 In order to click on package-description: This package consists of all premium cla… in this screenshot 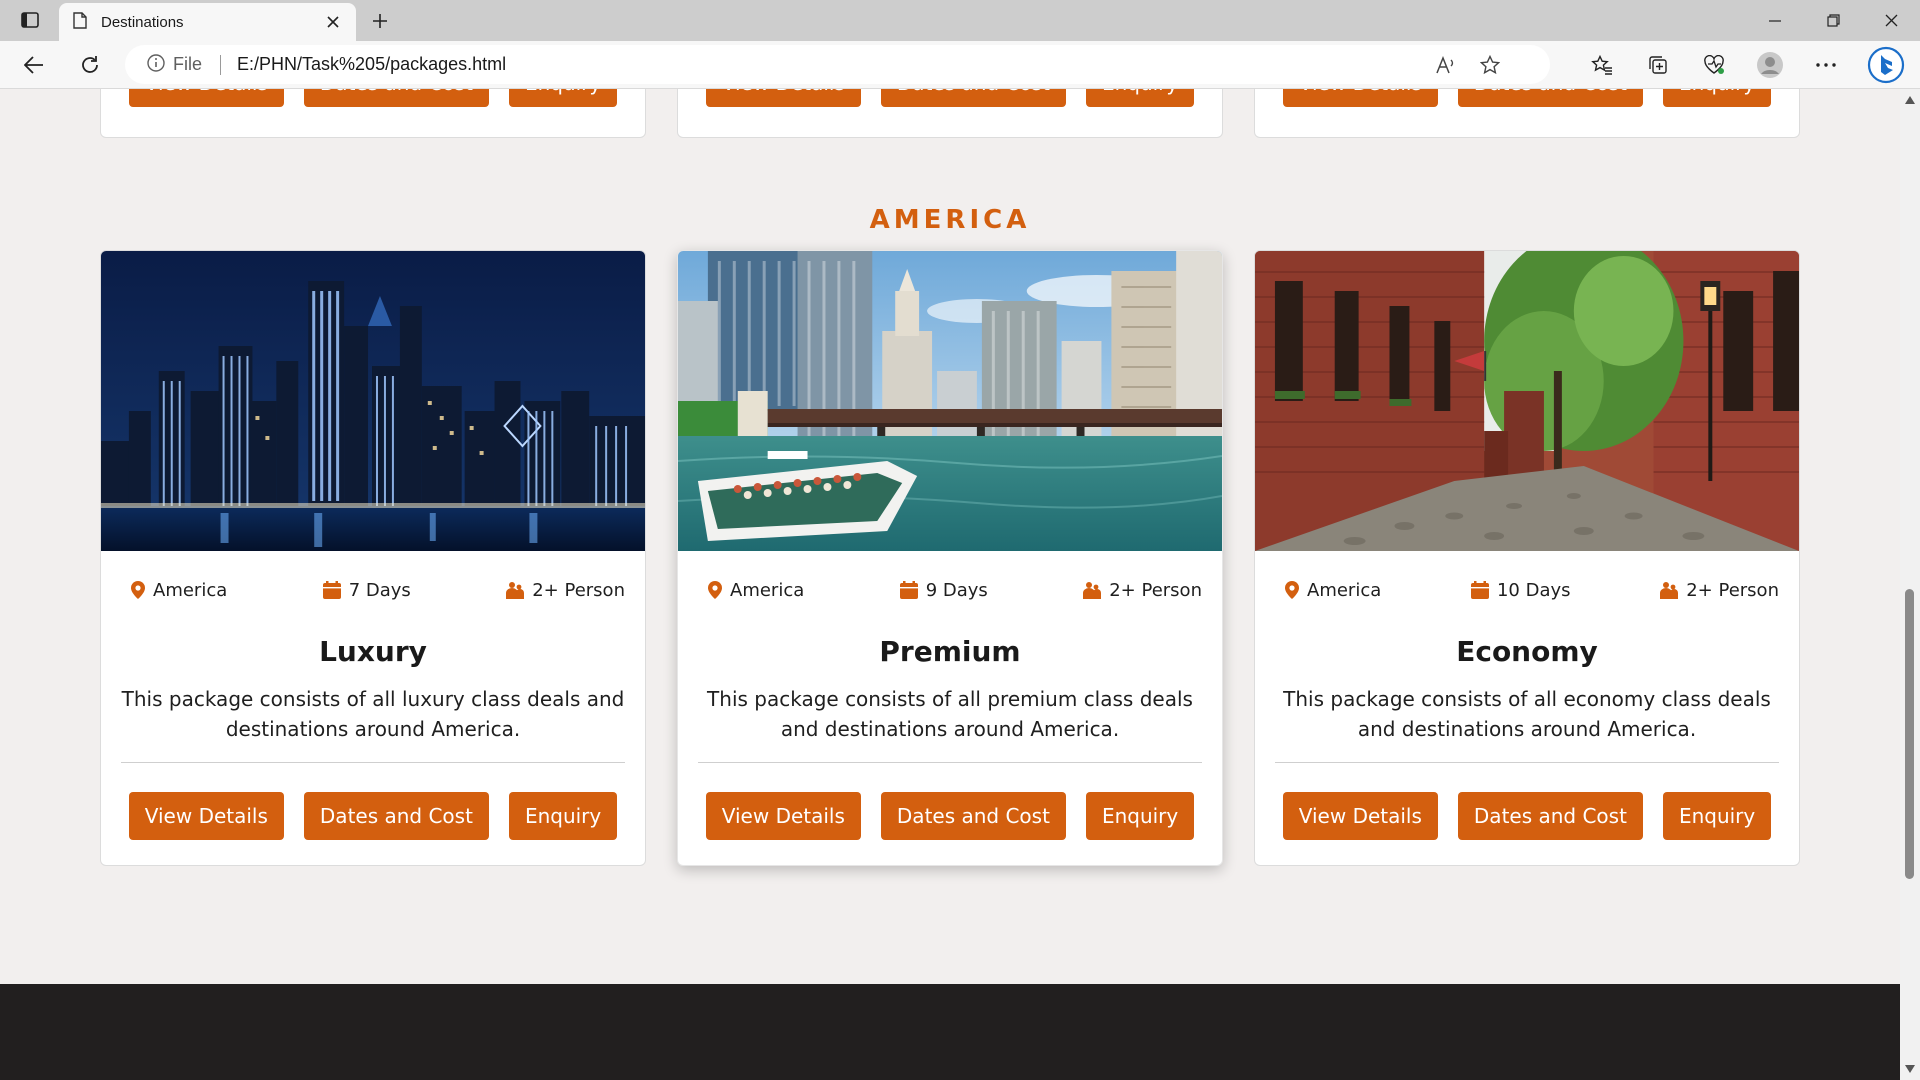, I will do `click(950, 714)`.